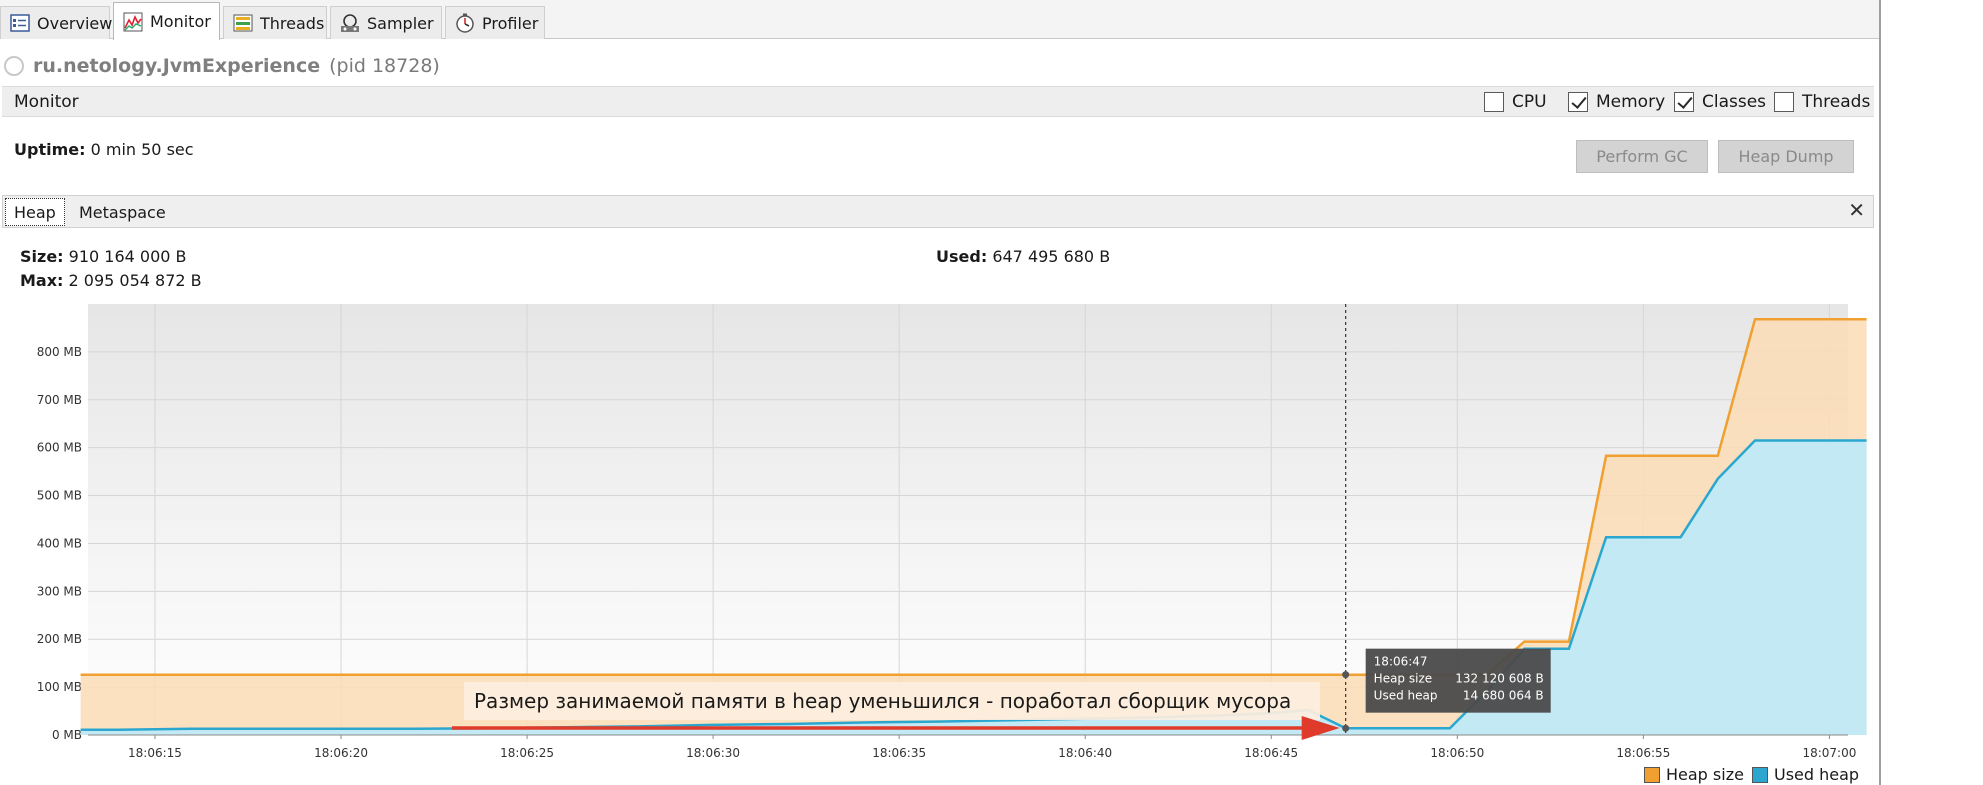 This screenshot has height=785, width=1983. What do you see at coordinates (1271, 753) in the screenshot?
I see `x-tick-label: 18:06:45` at bounding box center [1271, 753].